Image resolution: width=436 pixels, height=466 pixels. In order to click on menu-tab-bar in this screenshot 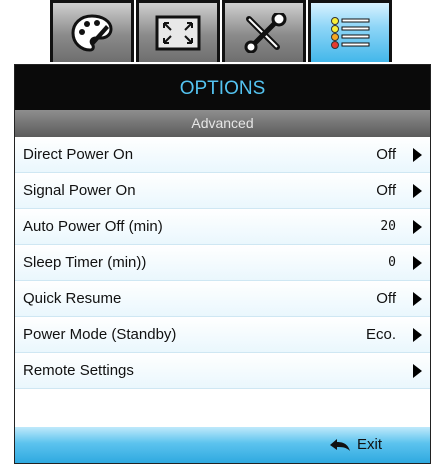, I will do `click(222, 33)`.